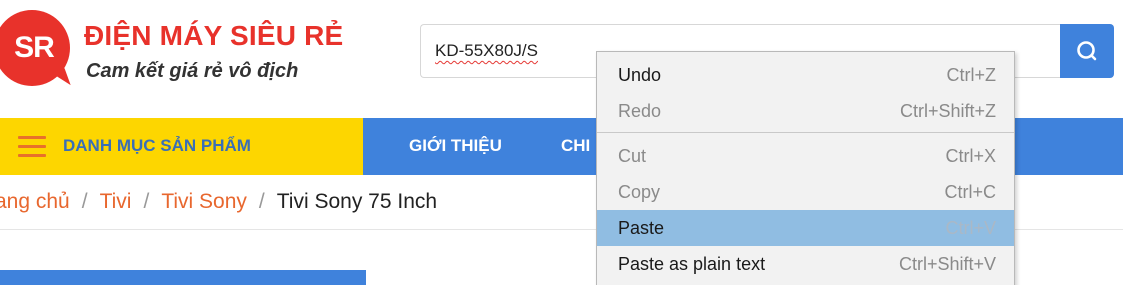 This screenshot has height=285, width=1123. I want to click on menu-item-label: Paste as plain text, so click(692, 263).